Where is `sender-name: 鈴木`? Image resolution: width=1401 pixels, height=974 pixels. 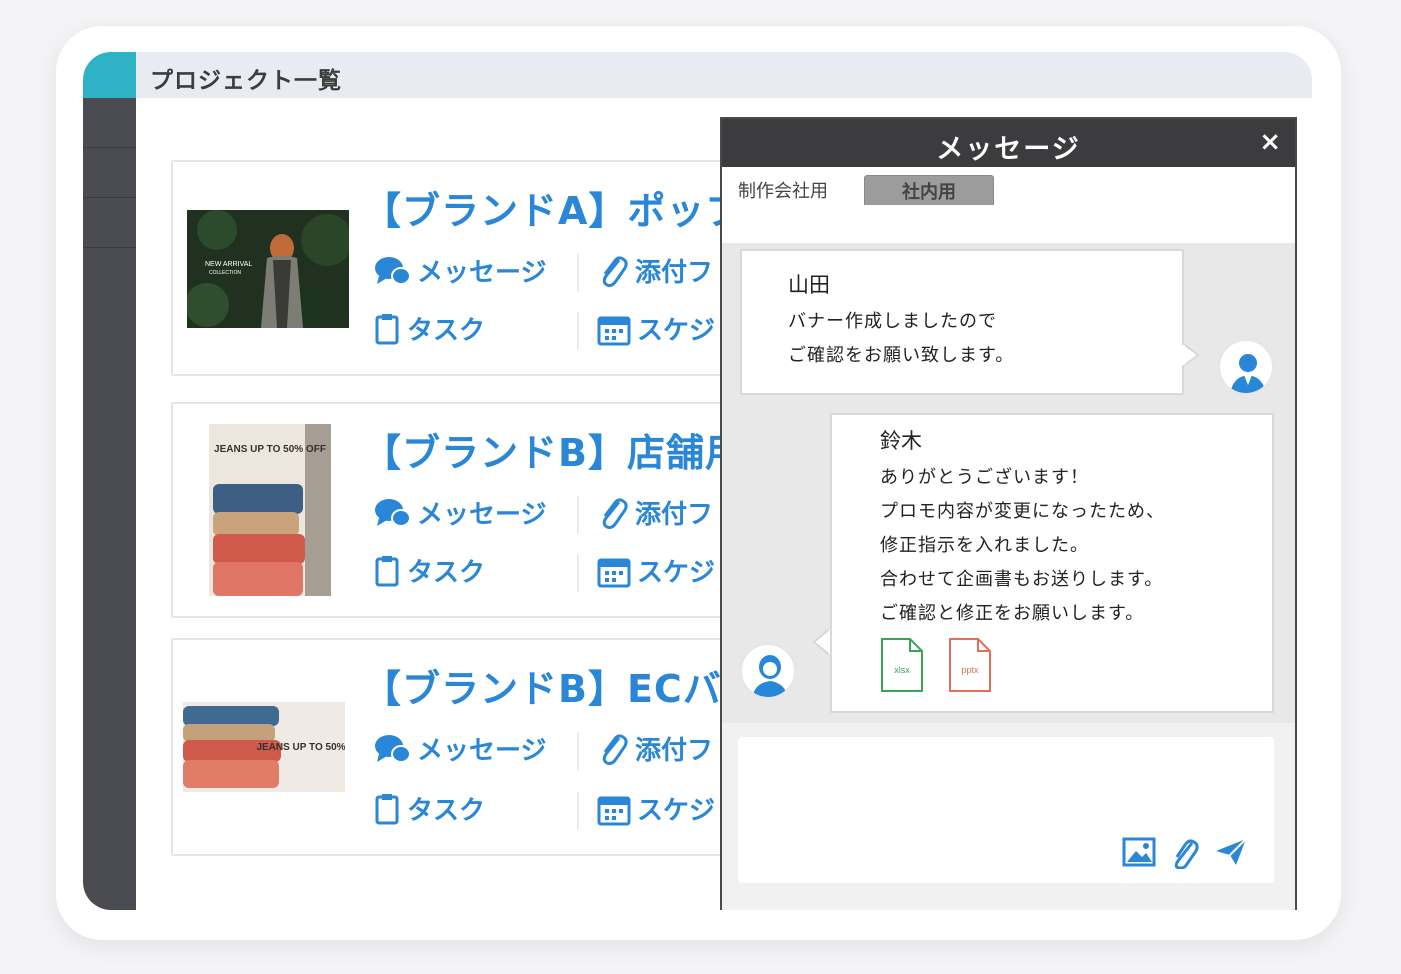
sender-name: 鈴木 is located at coordinates (901, 441).